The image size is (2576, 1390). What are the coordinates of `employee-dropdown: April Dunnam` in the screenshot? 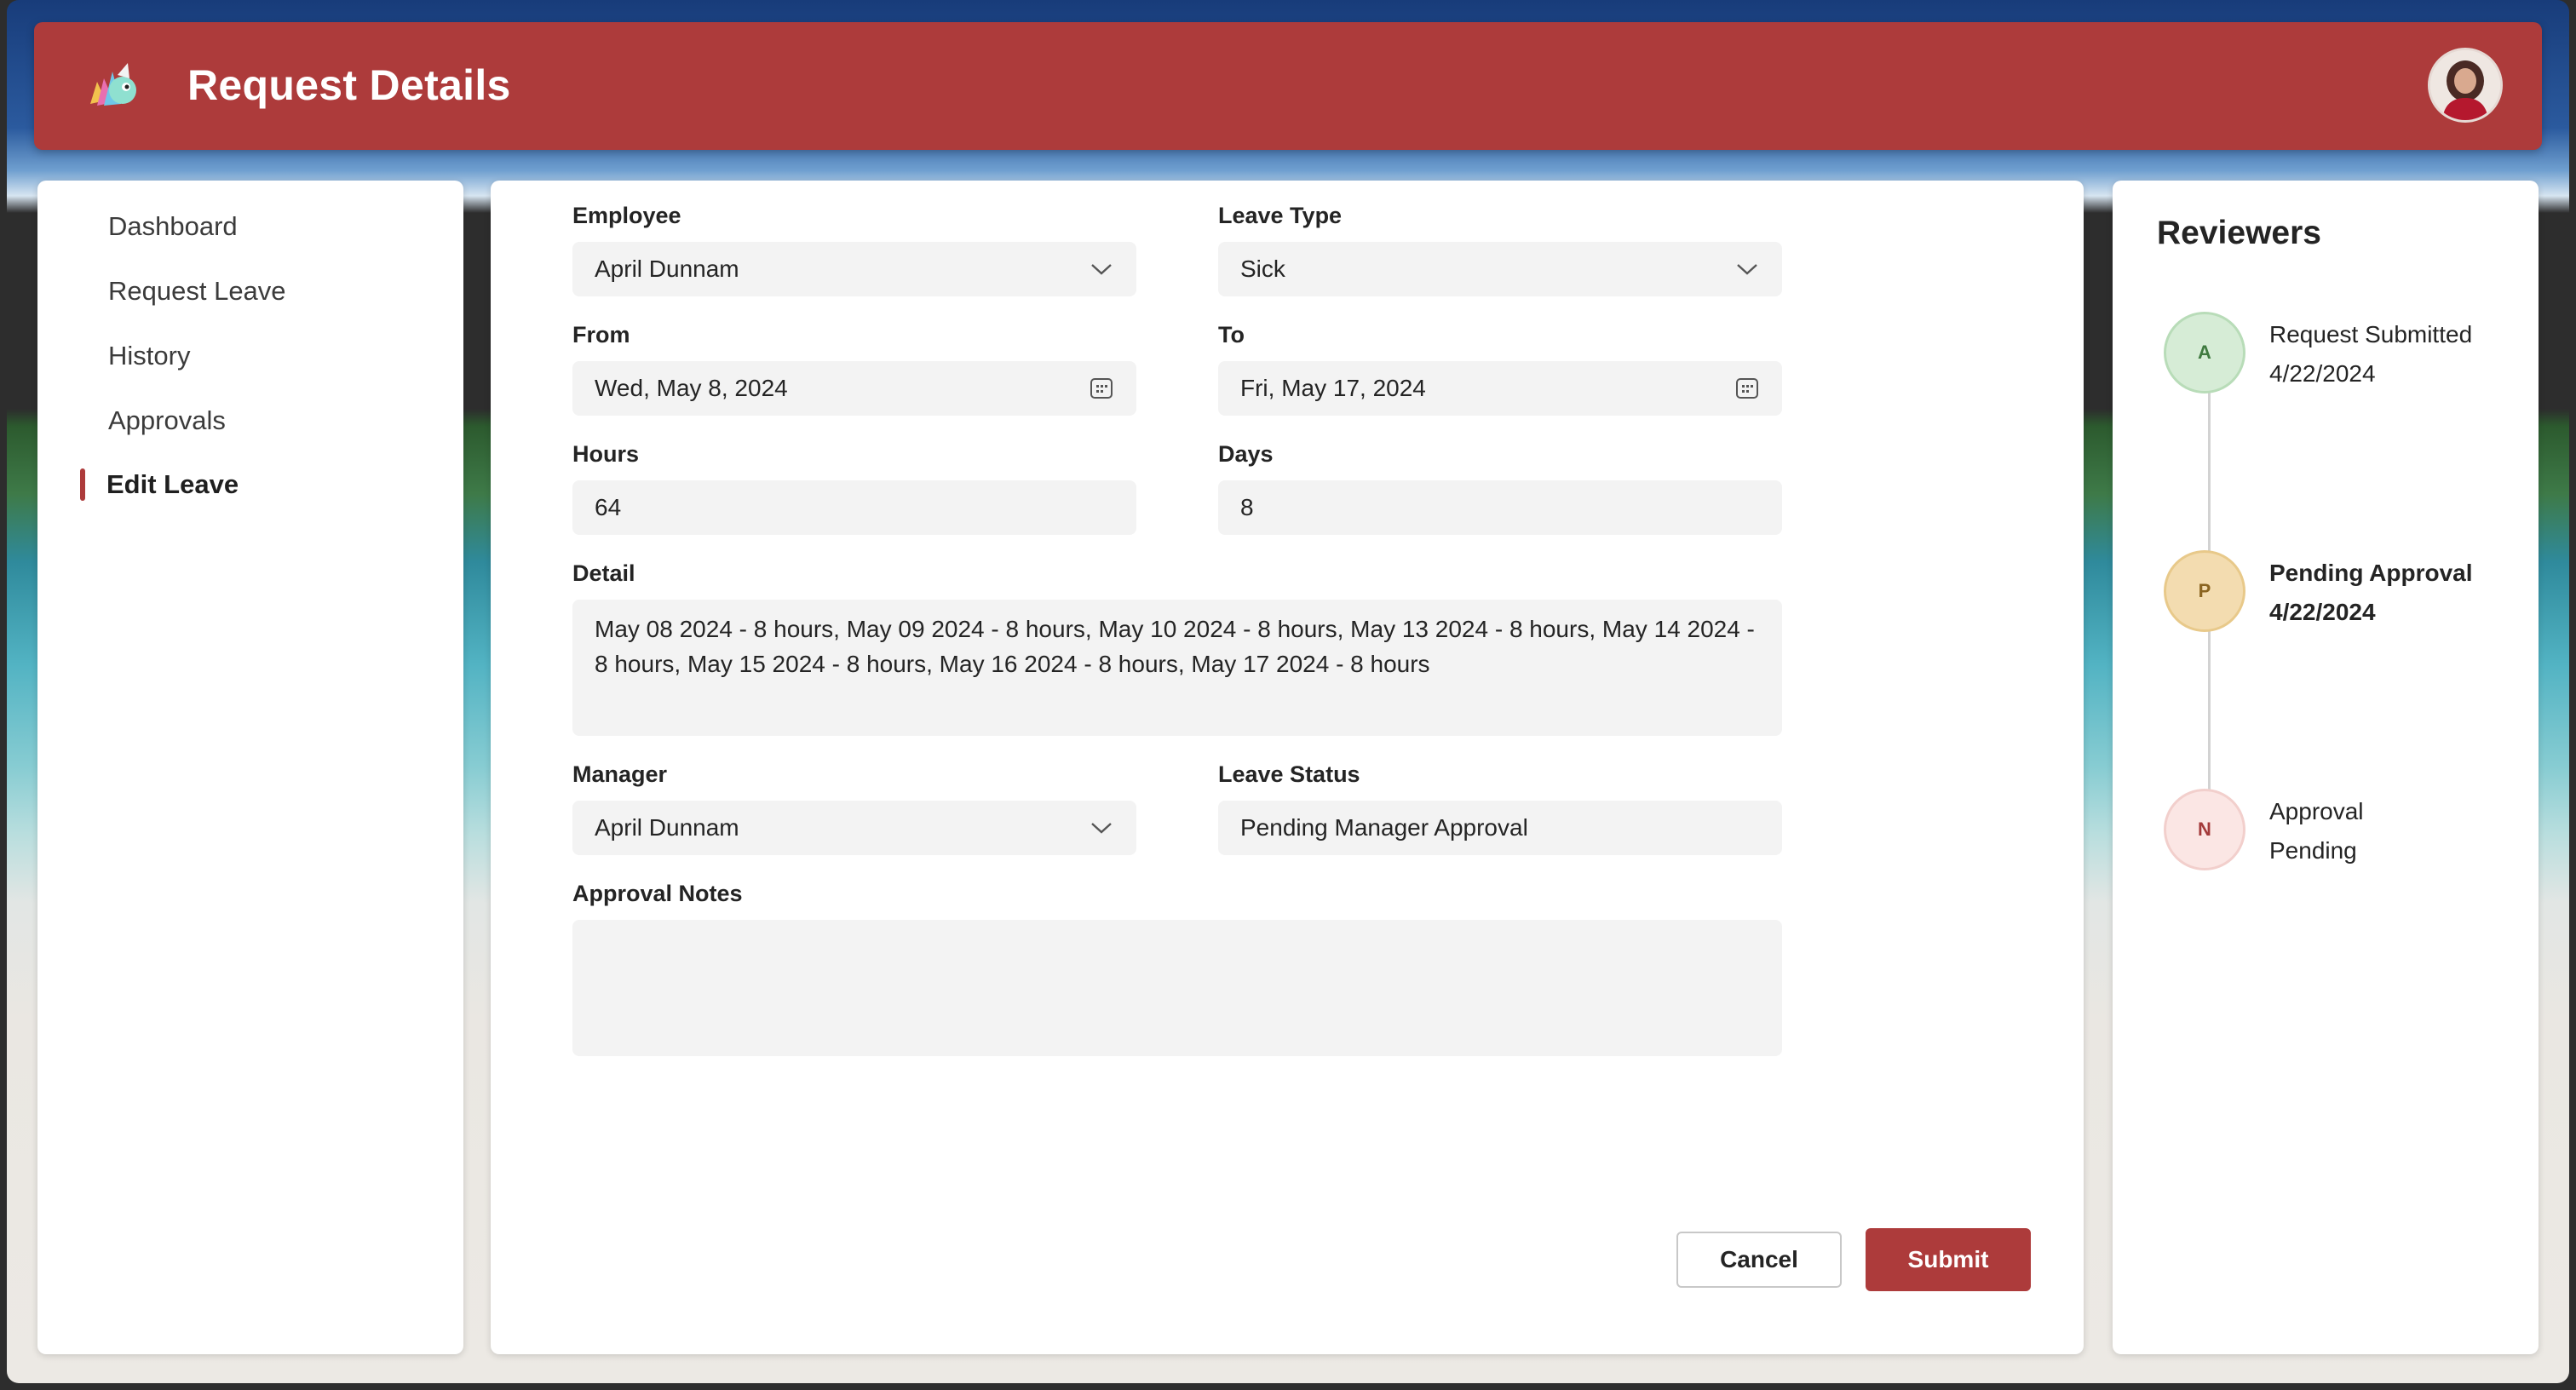 It's located at (854, 269).